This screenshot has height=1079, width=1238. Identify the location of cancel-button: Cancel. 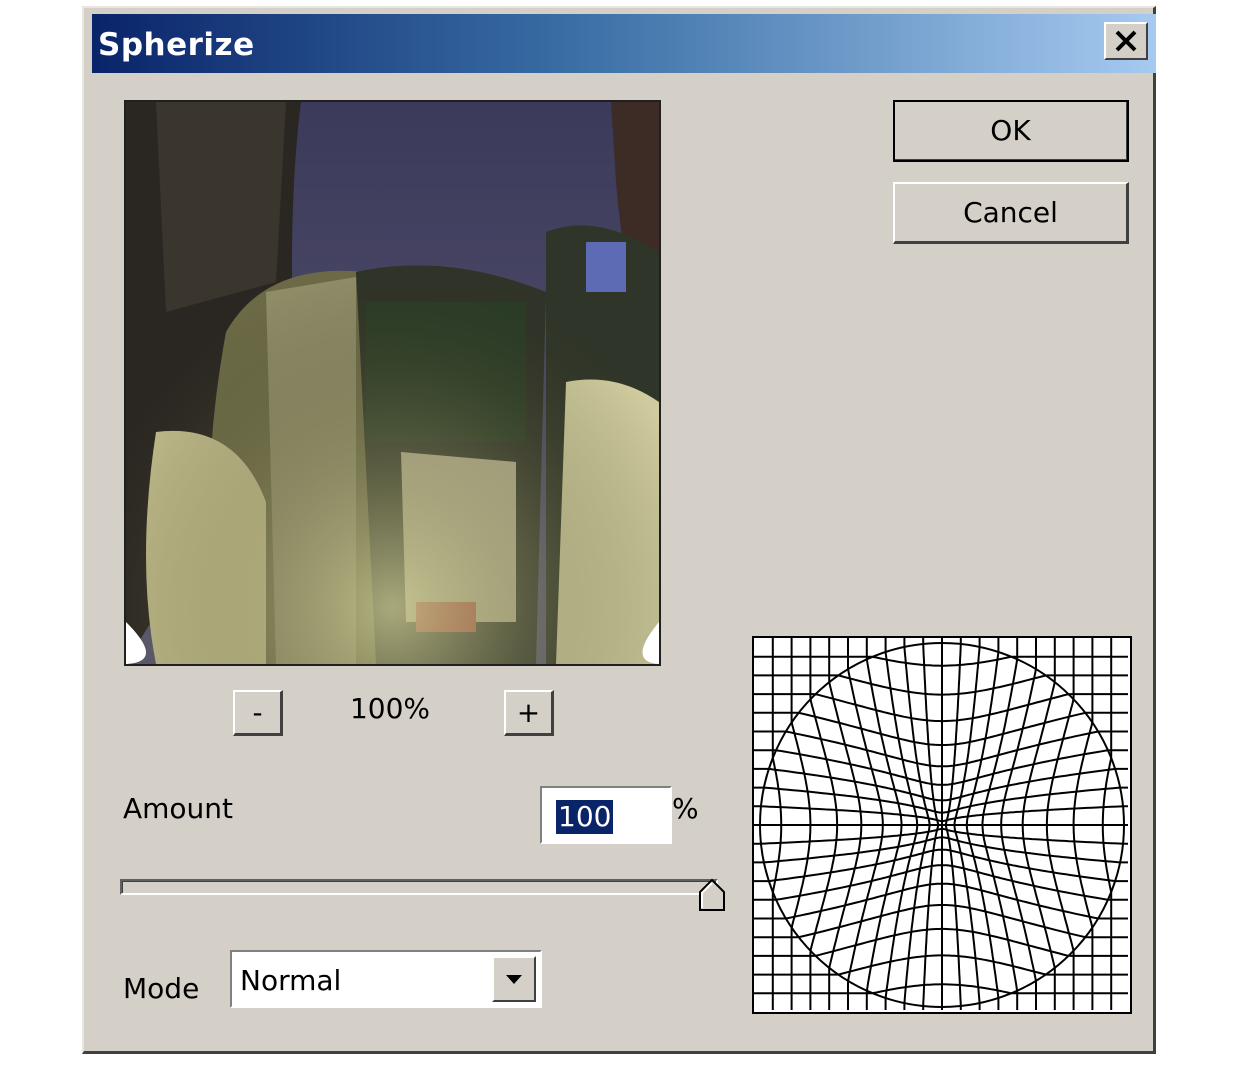
(1011, 213).